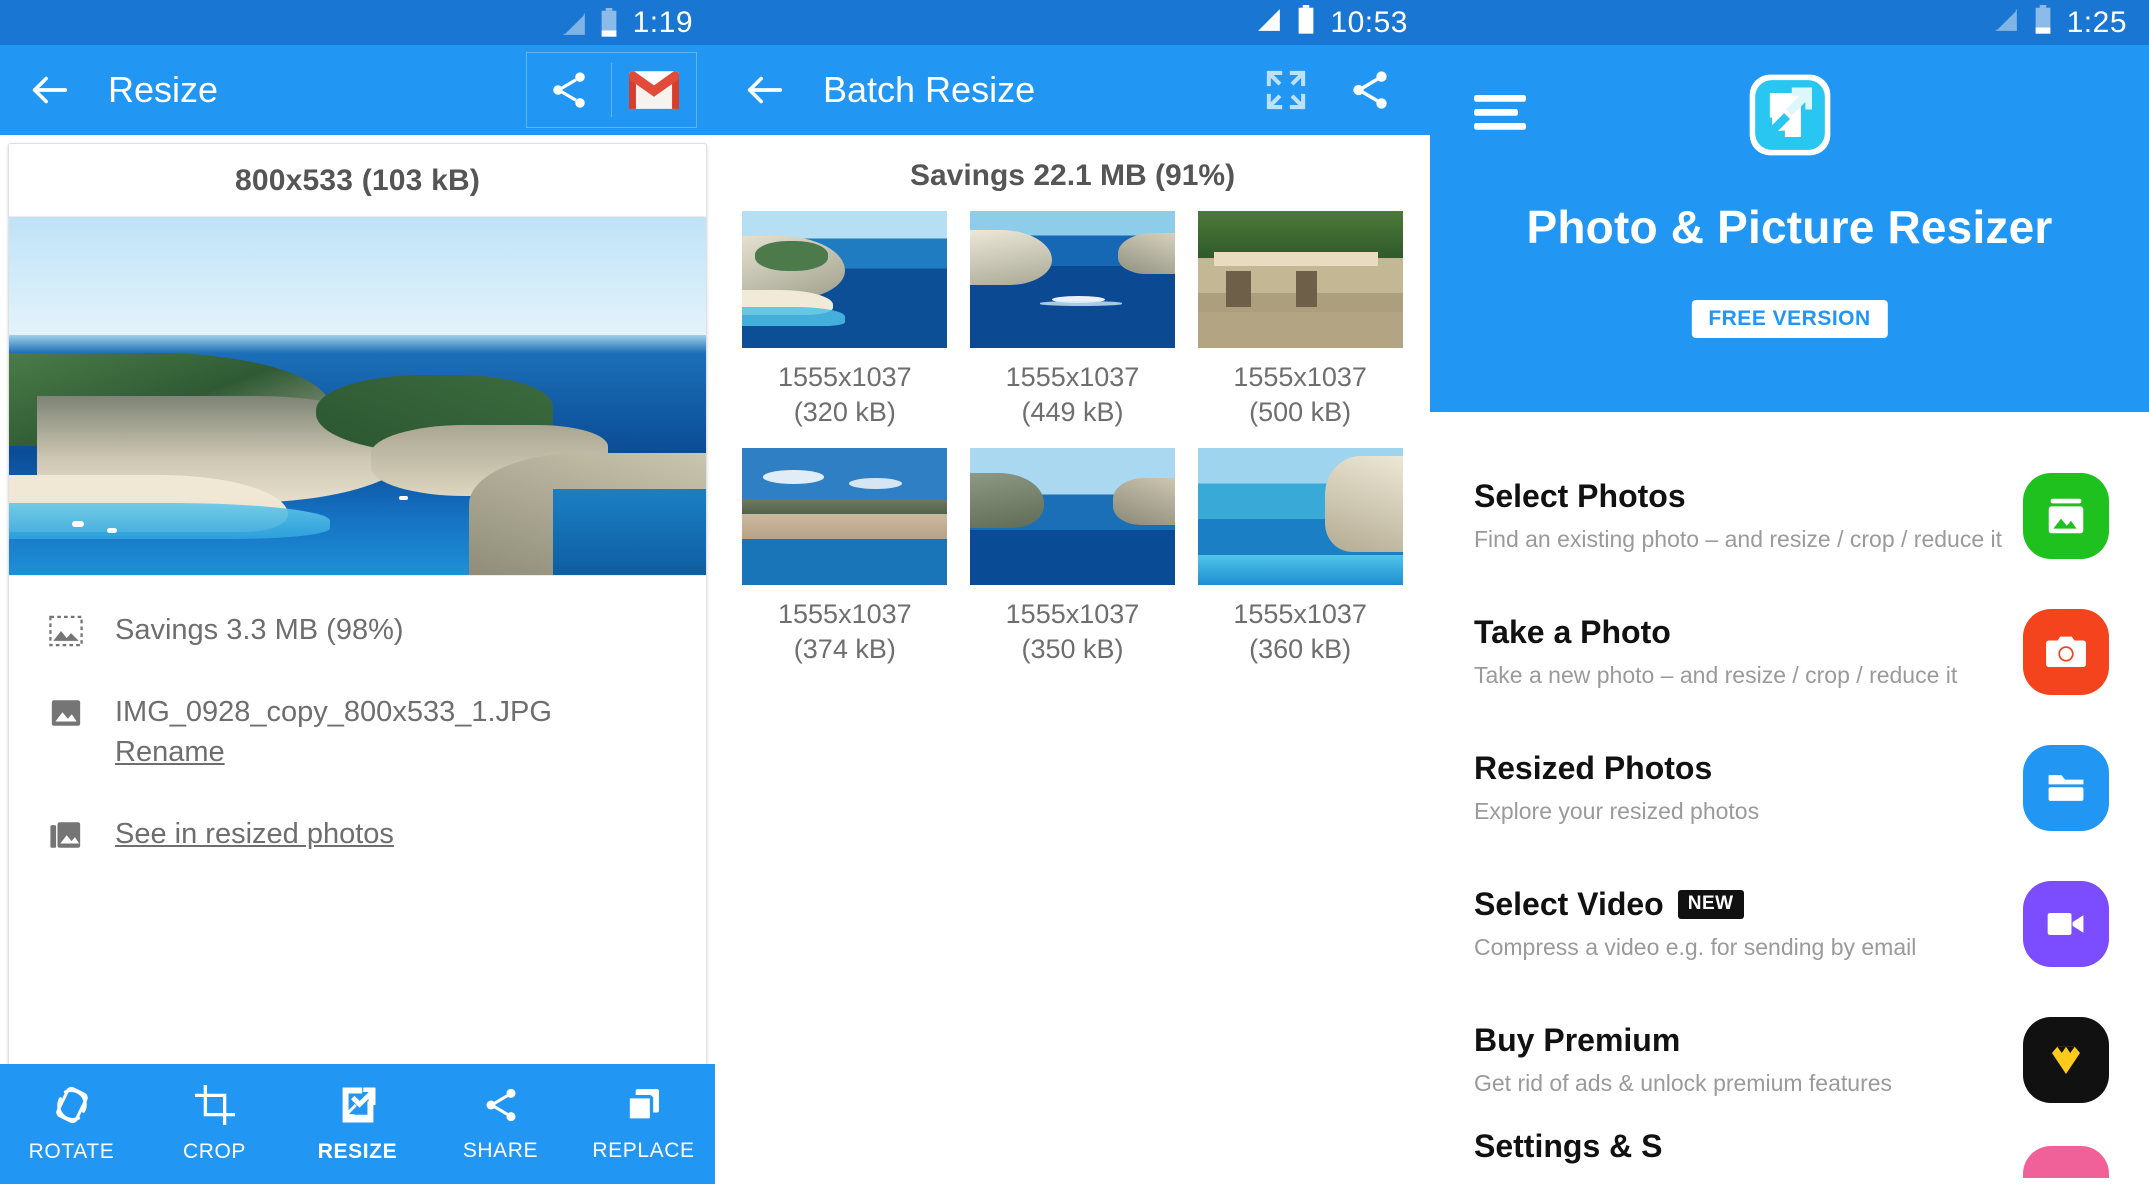  I want to click on status-time: 1:19, so click(662, 22).